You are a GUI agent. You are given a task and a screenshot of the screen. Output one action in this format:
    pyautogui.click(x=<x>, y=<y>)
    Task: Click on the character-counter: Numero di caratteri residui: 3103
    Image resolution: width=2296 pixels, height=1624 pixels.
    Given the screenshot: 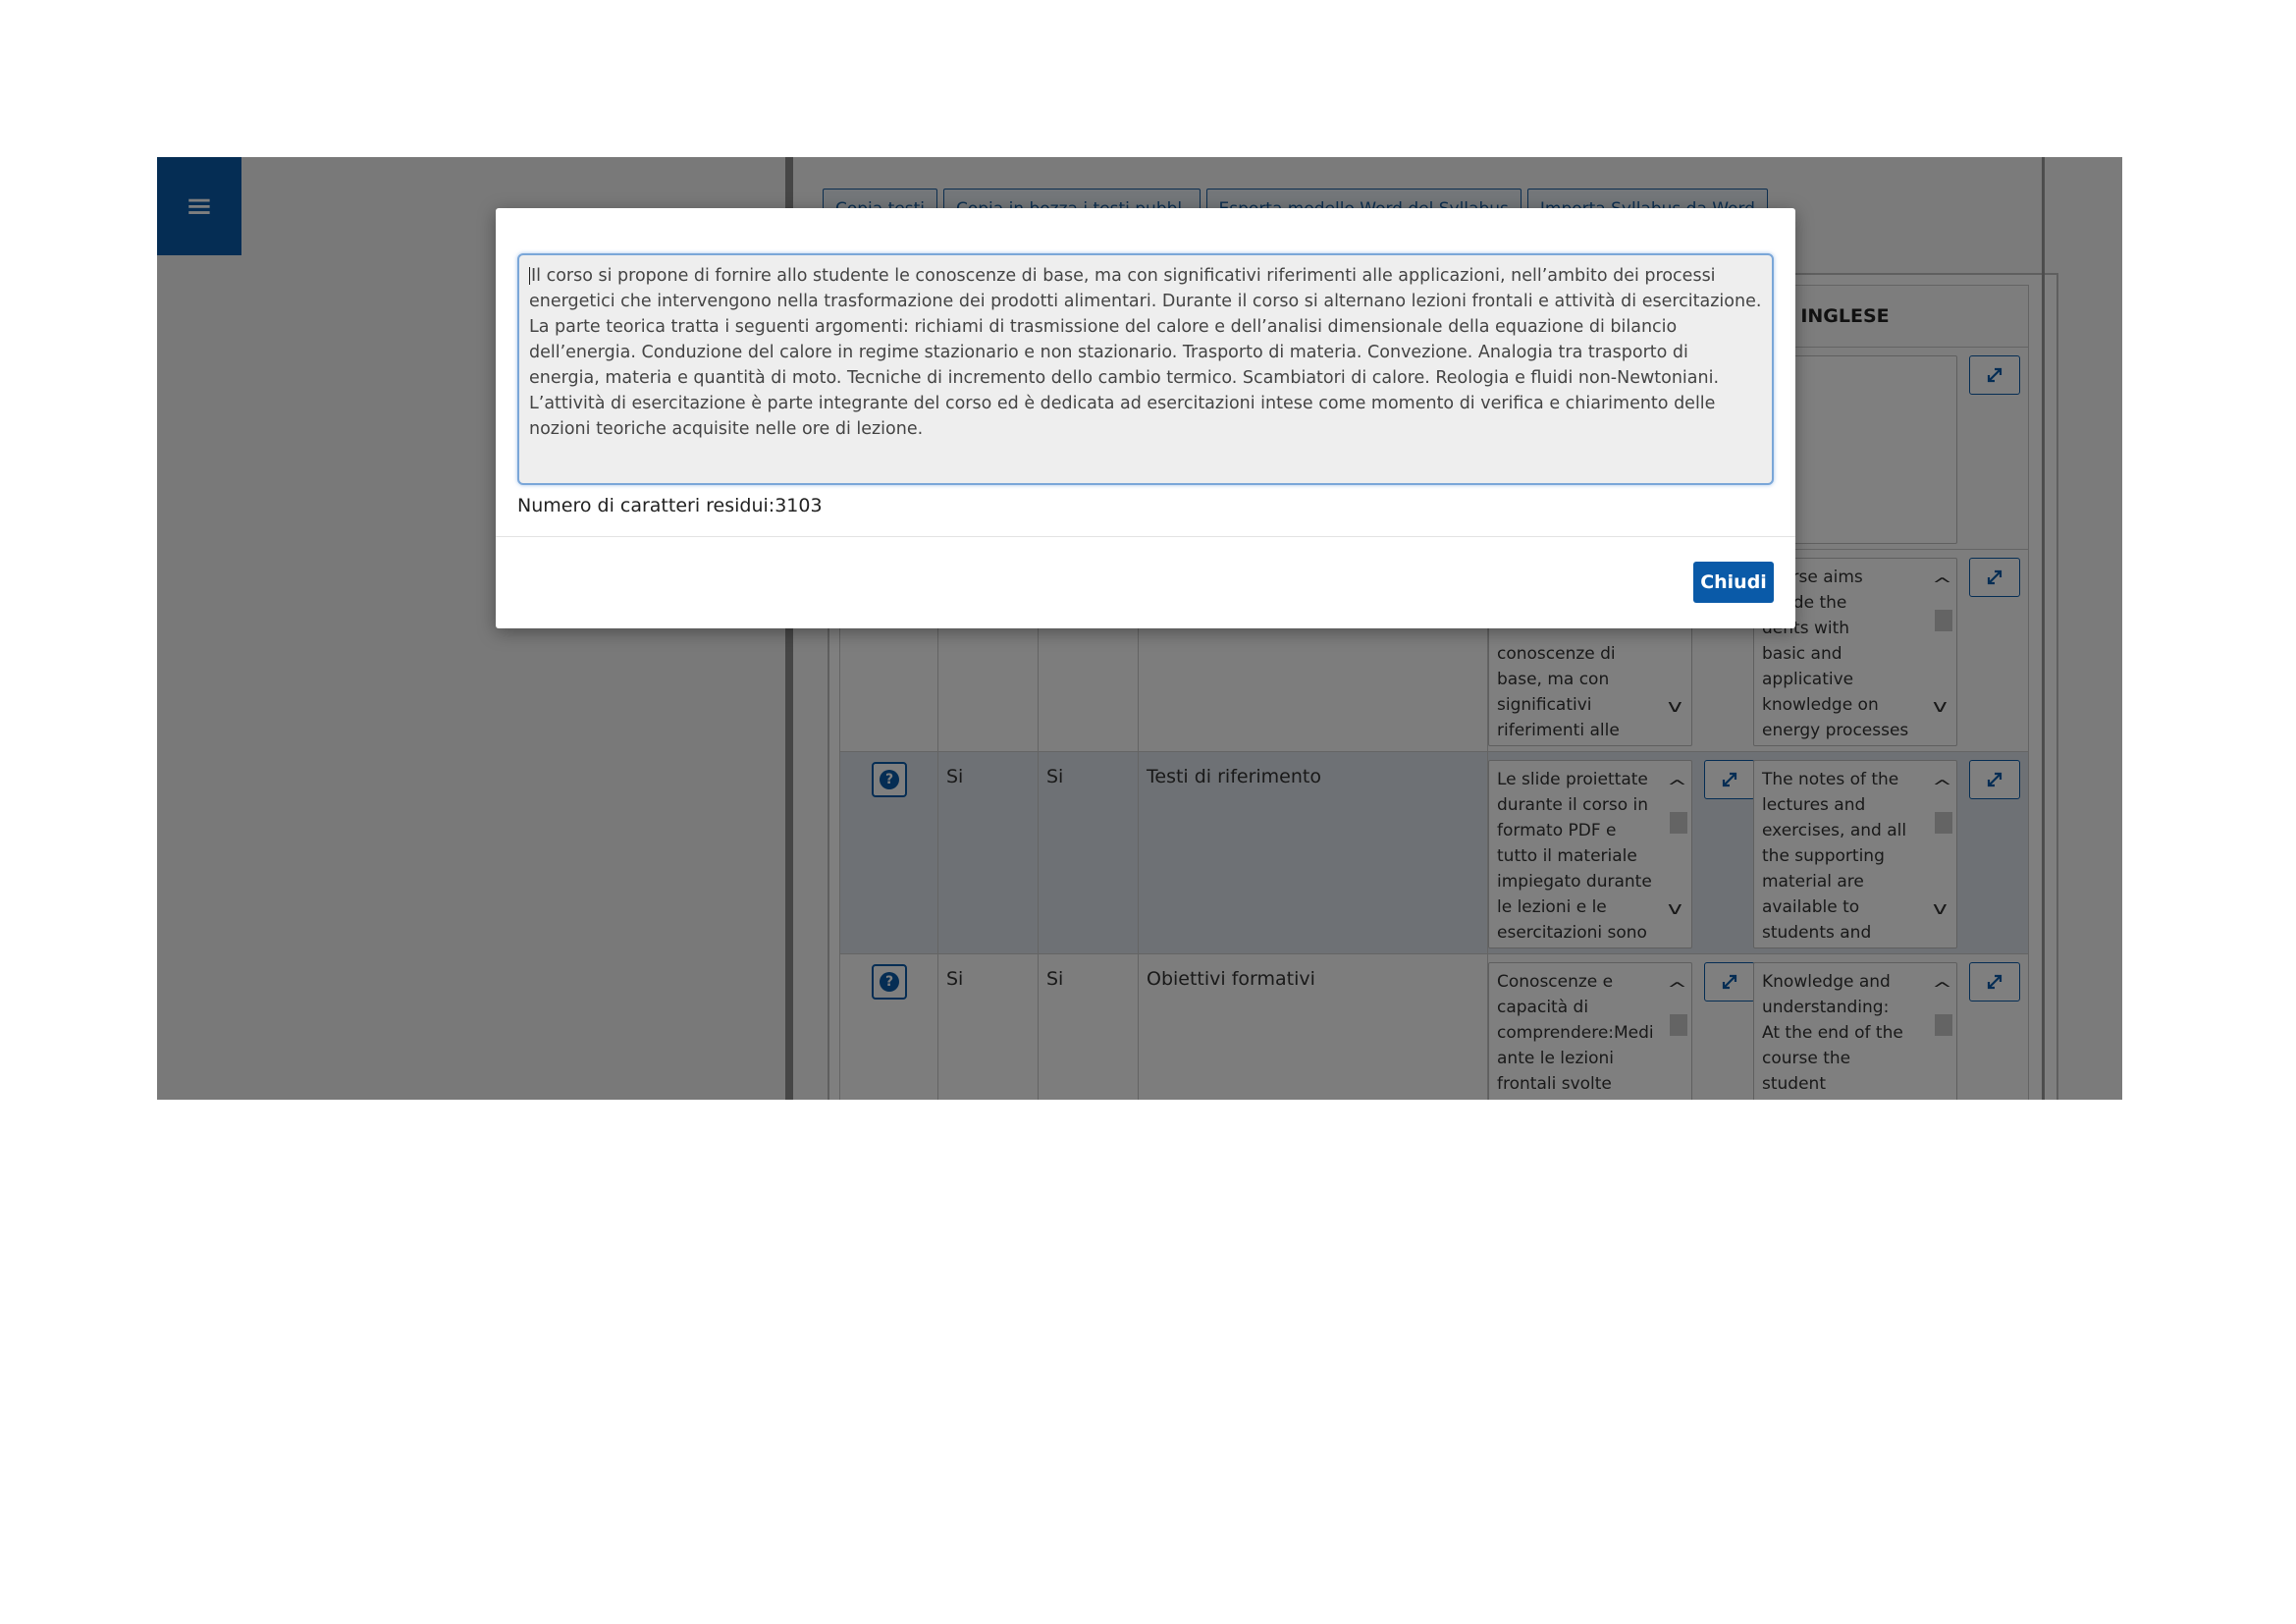 What is the action you would take?
    pyautogui.click(x=670, y=505)
    